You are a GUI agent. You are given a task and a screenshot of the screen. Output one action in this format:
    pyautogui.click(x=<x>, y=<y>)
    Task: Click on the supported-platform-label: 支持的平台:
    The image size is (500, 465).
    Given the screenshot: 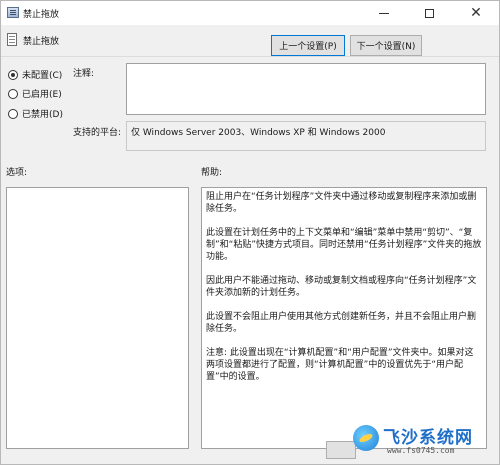 What is the action you would take?
    pyautogui.click(x=97, y=133)
    